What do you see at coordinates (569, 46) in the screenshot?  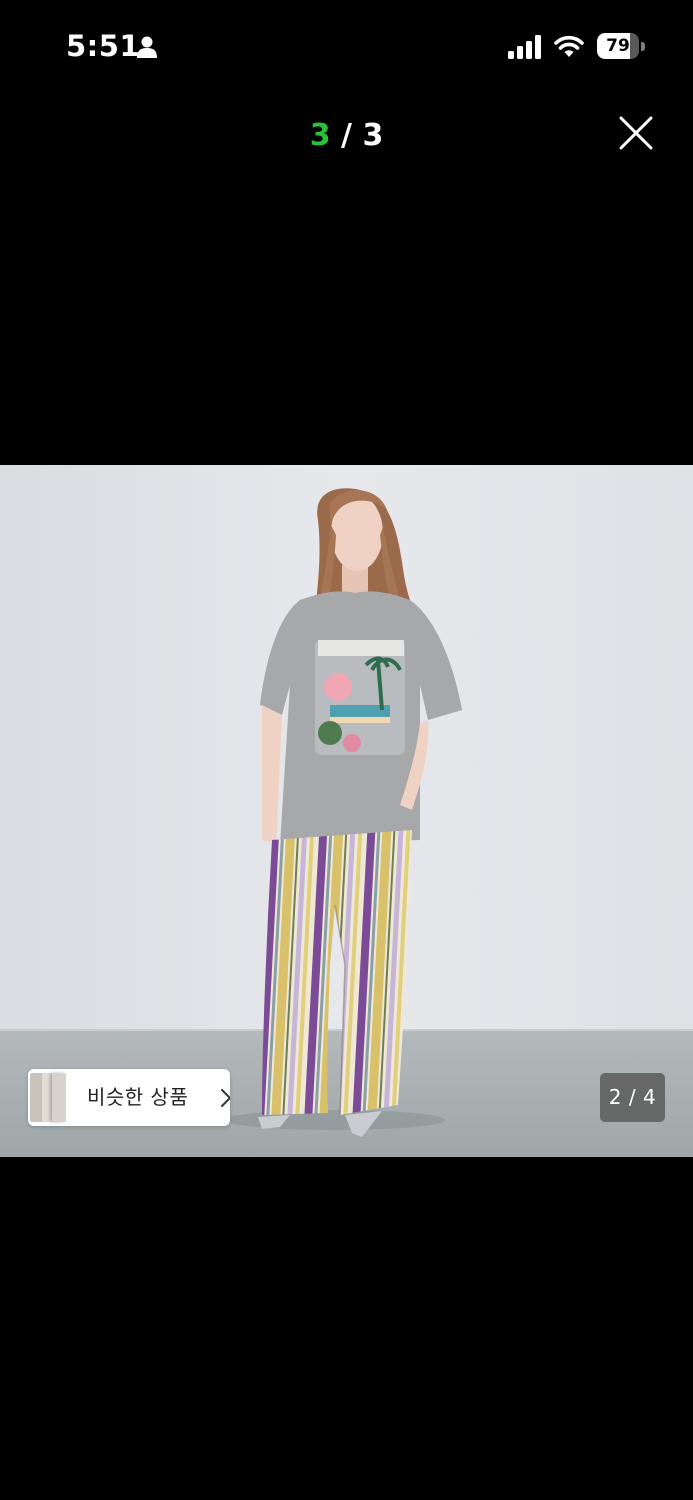 I see `wifi-icon` at bounding box center [569, 46].